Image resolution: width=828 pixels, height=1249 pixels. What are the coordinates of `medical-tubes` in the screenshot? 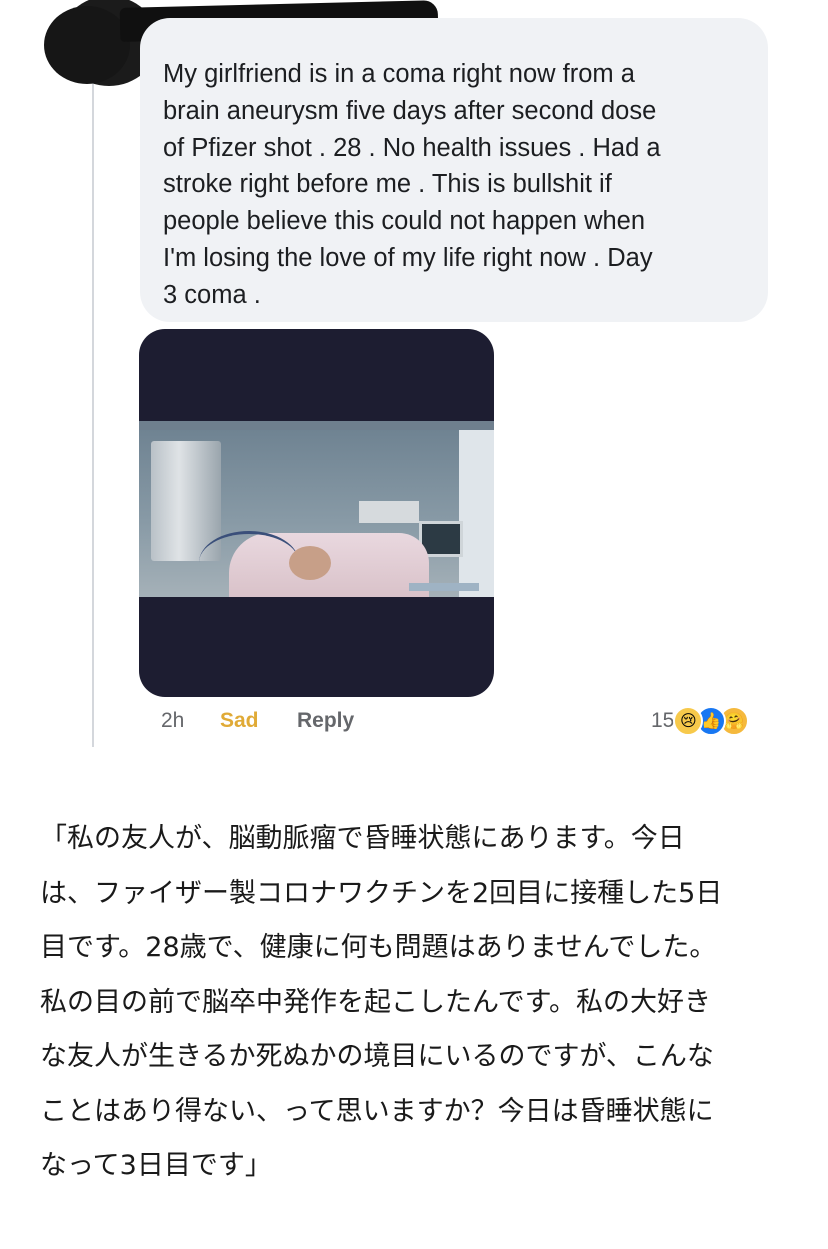 It's located at (249, 562).